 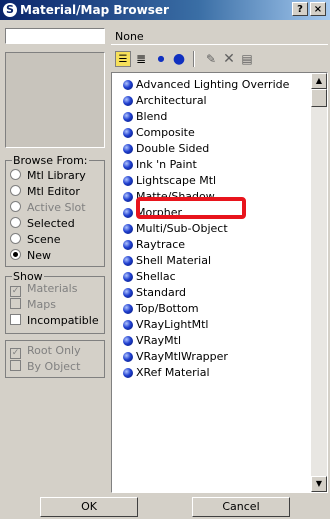 I want to click on clear-library-icon: ▤, so click(x=247, y=59).